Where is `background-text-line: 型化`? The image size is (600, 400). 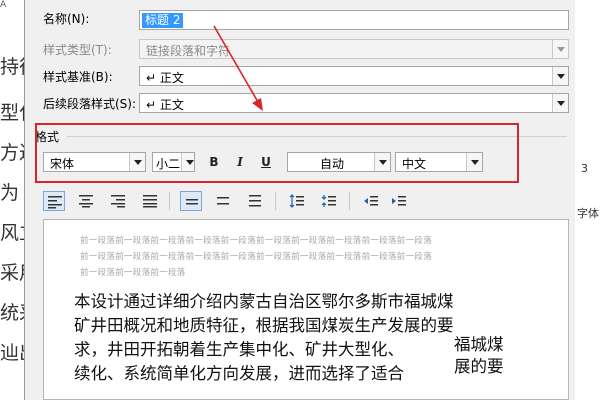
background-text-line: 型化 is located at coordinates (12, 113).